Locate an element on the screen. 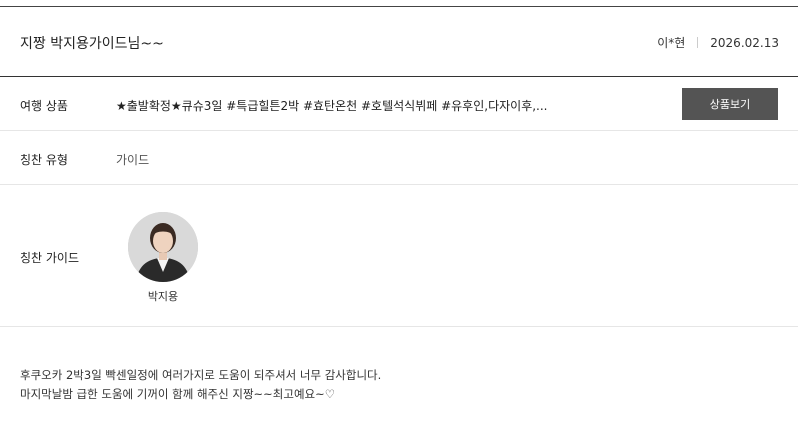 This screenshot has height=433, width=800. review-meta: 이*현 2026.02.13 is located at coordinates (718, 42).